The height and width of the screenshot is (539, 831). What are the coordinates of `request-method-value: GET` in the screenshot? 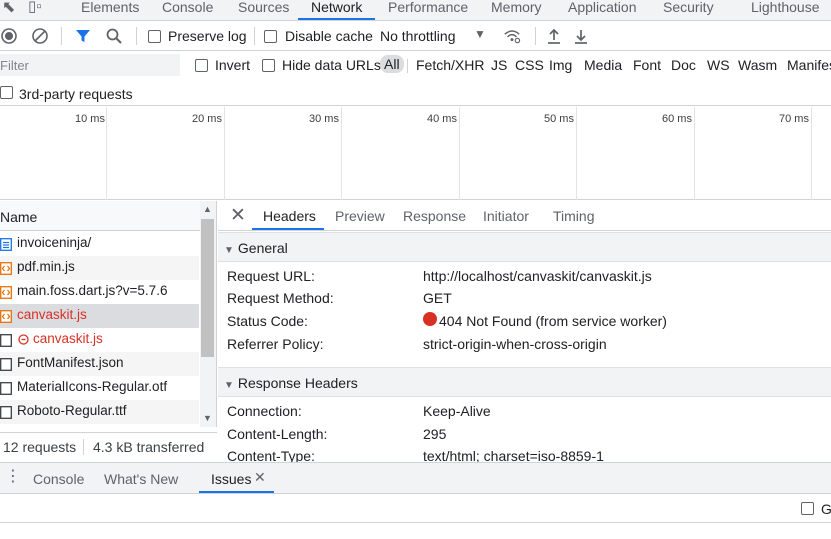 It's located at (437, 298).